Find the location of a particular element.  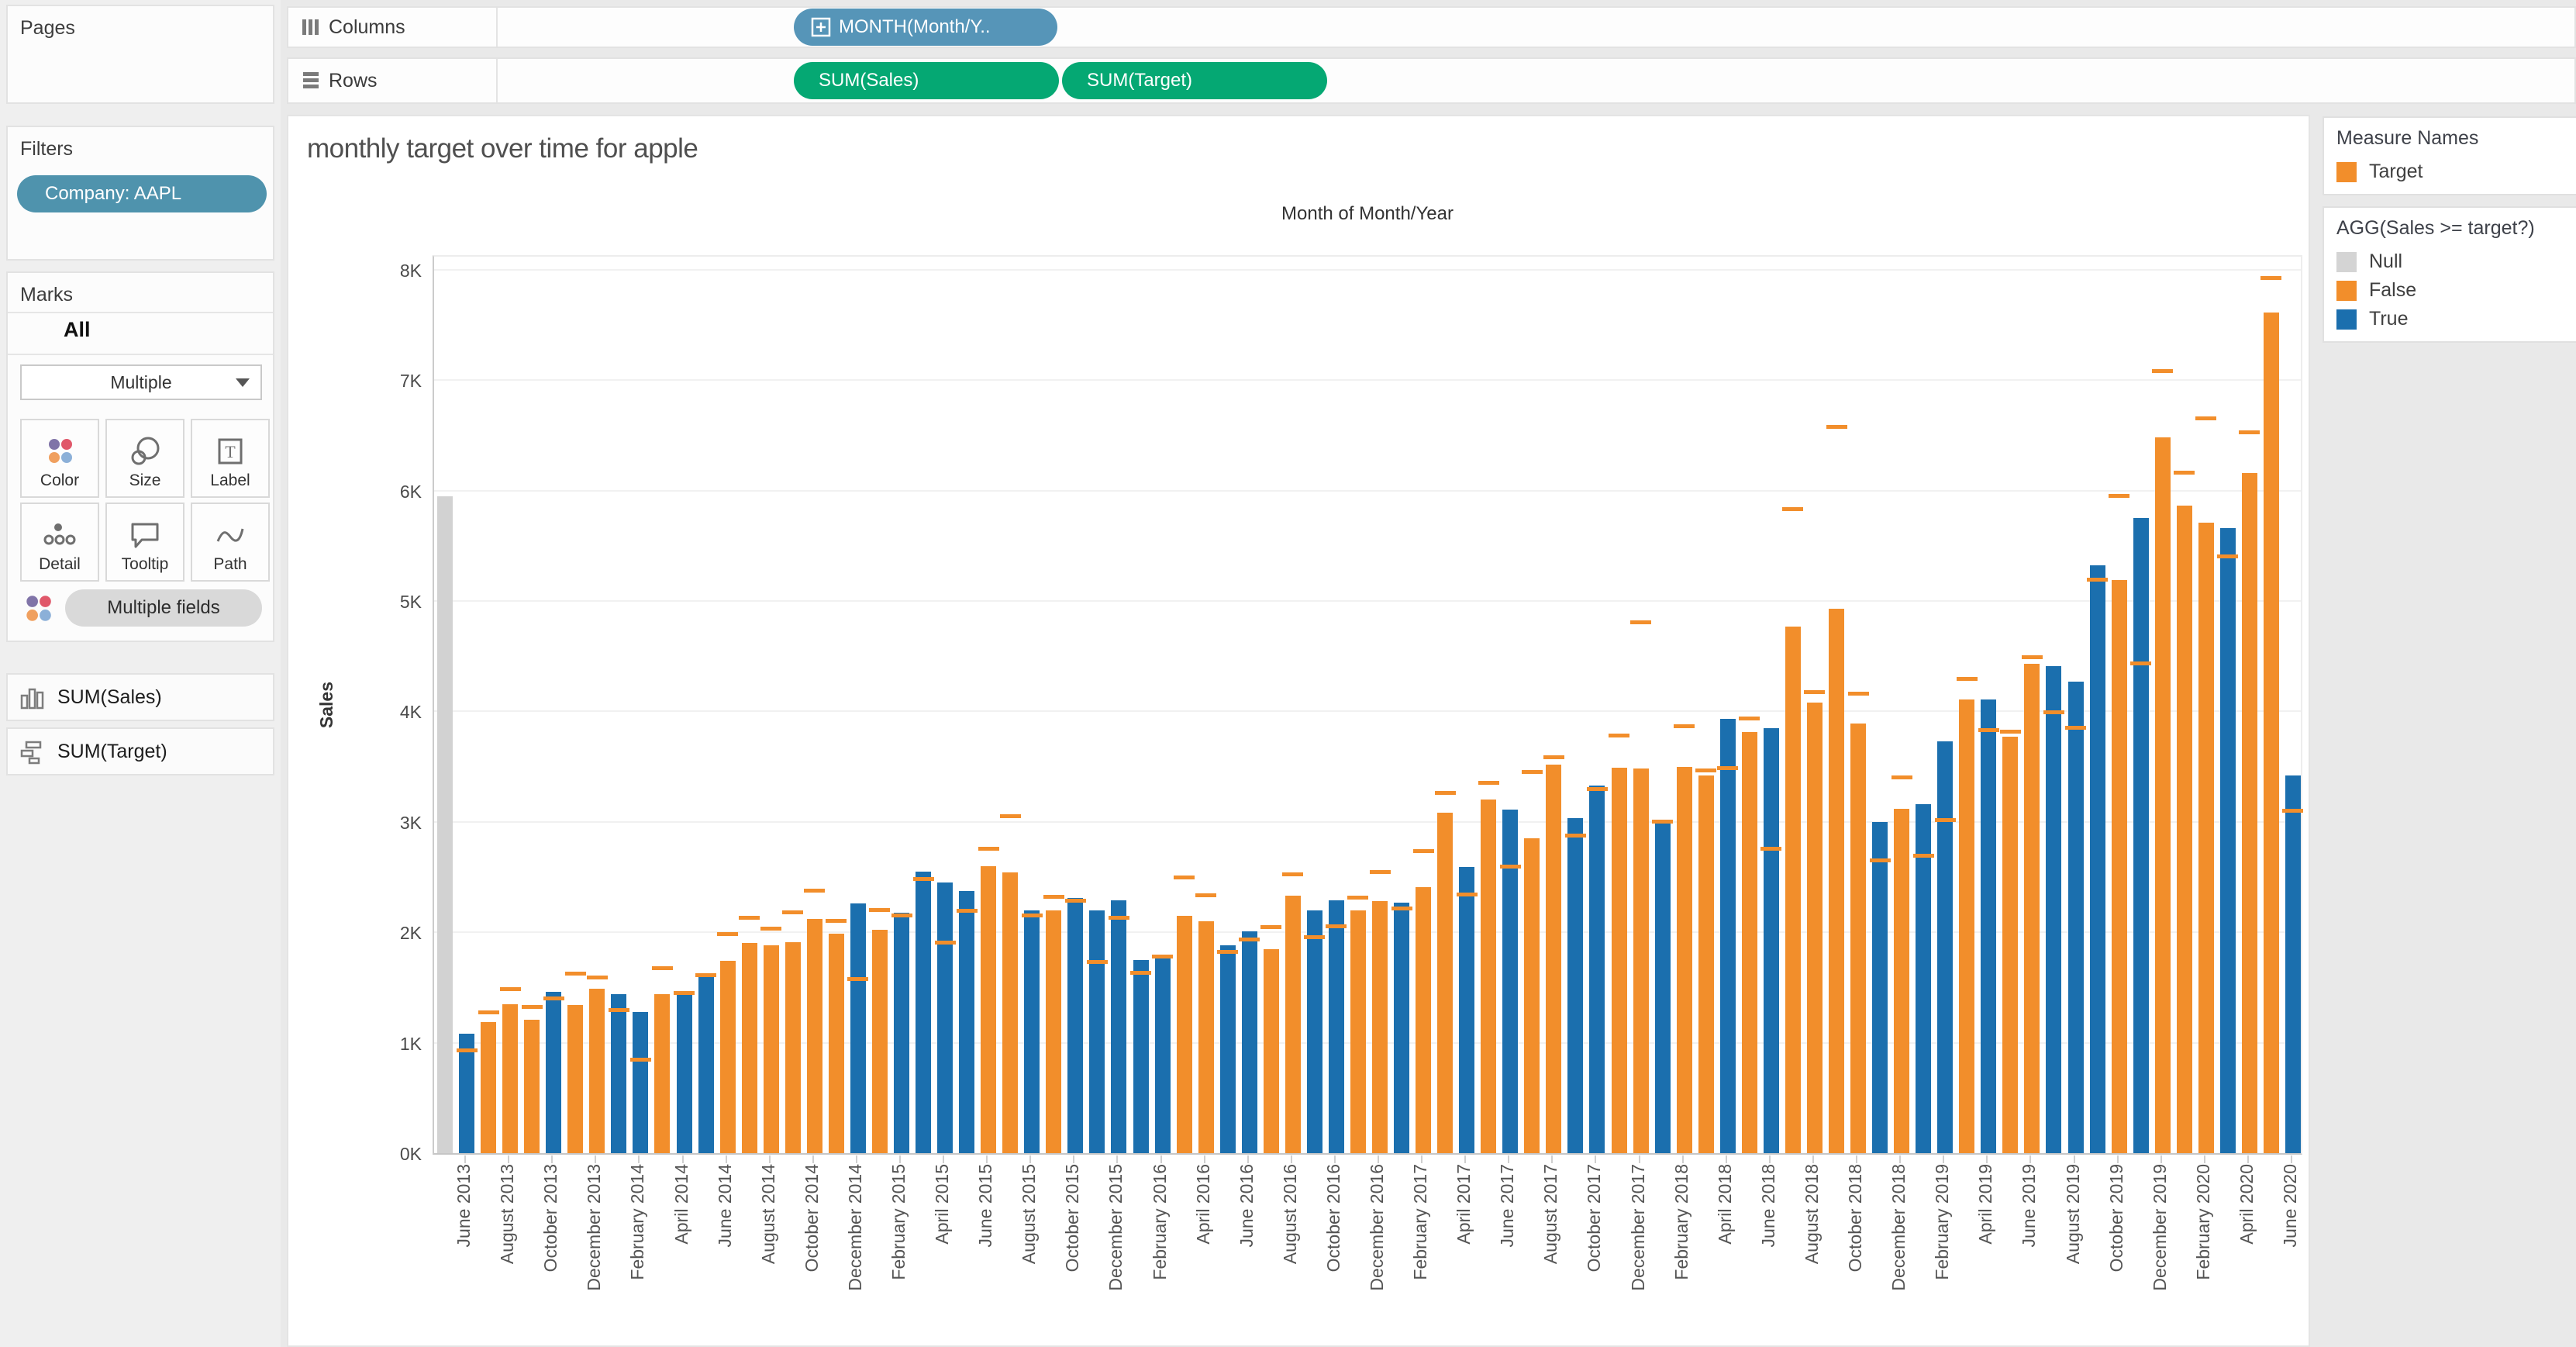

target-dash-december-2017 is located at coordinates (1641, 622).